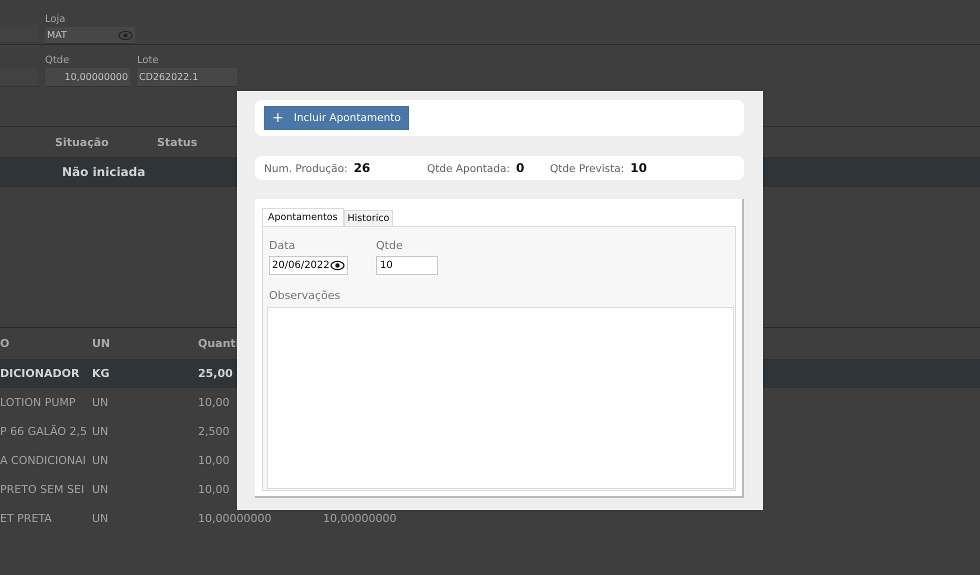 This screenshot has width=980, height=575. Describe the element at coordinates (5, 343) in the screenshot. I see `column-header: O` at that location.